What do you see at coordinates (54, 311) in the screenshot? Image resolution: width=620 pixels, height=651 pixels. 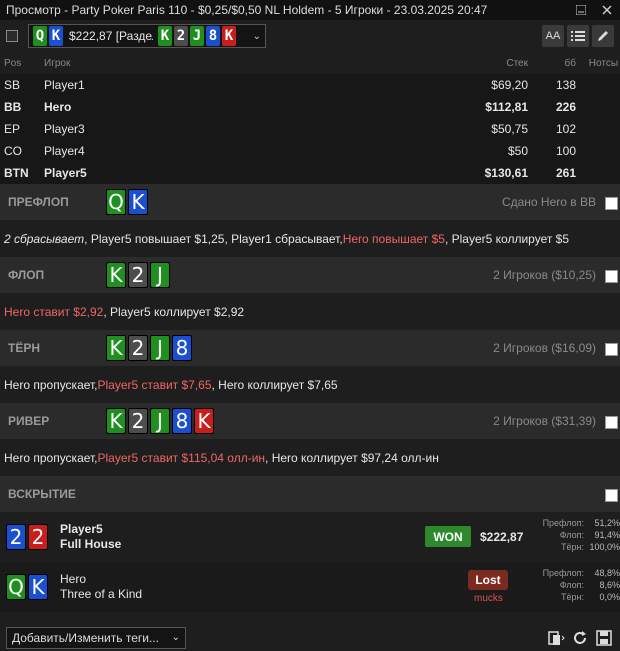 I see `action-text: Hero ставит $2,92` at bounding box center [54, 311].